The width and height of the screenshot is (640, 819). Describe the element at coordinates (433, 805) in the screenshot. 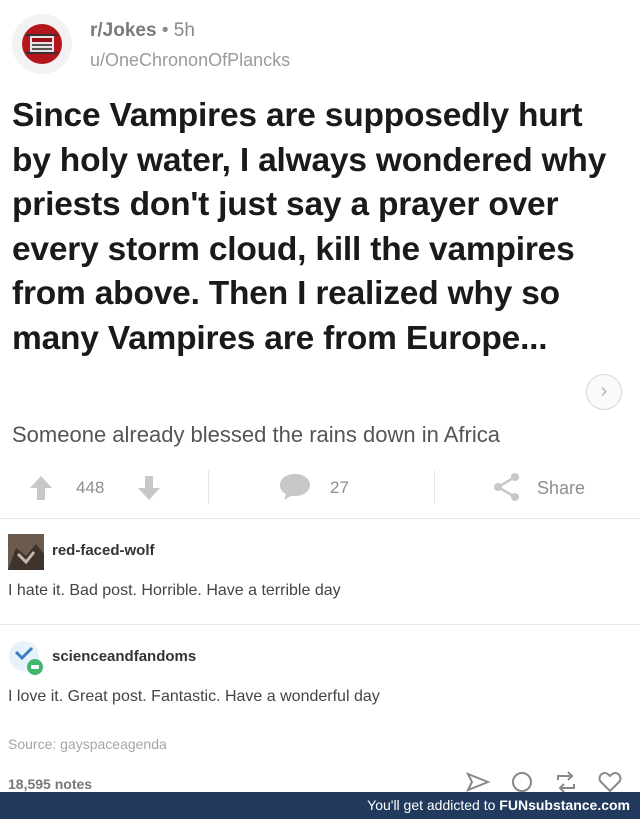

I see `watermark-prefix: You'll get addicted to` at that location.